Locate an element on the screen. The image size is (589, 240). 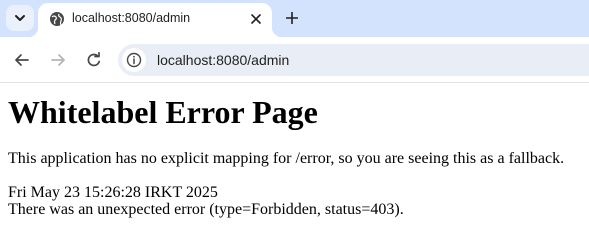
page-title: Whitelabel Error Page is located at coordinates (163, 112).